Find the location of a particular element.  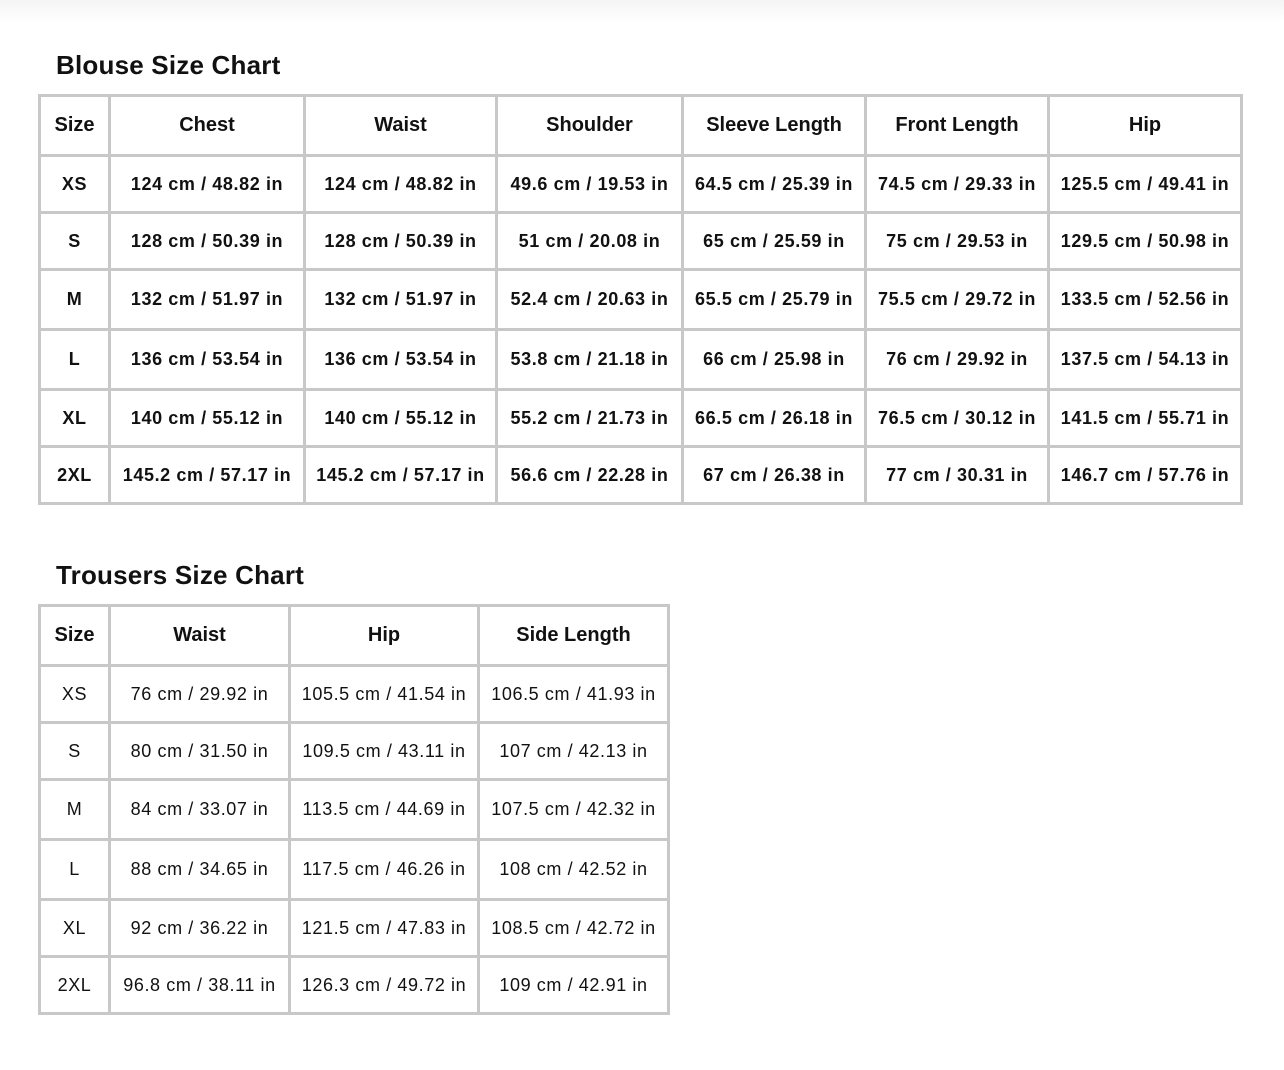

blouse-chart-title: Blouse Size Chart is located at coordinates (168, 65).